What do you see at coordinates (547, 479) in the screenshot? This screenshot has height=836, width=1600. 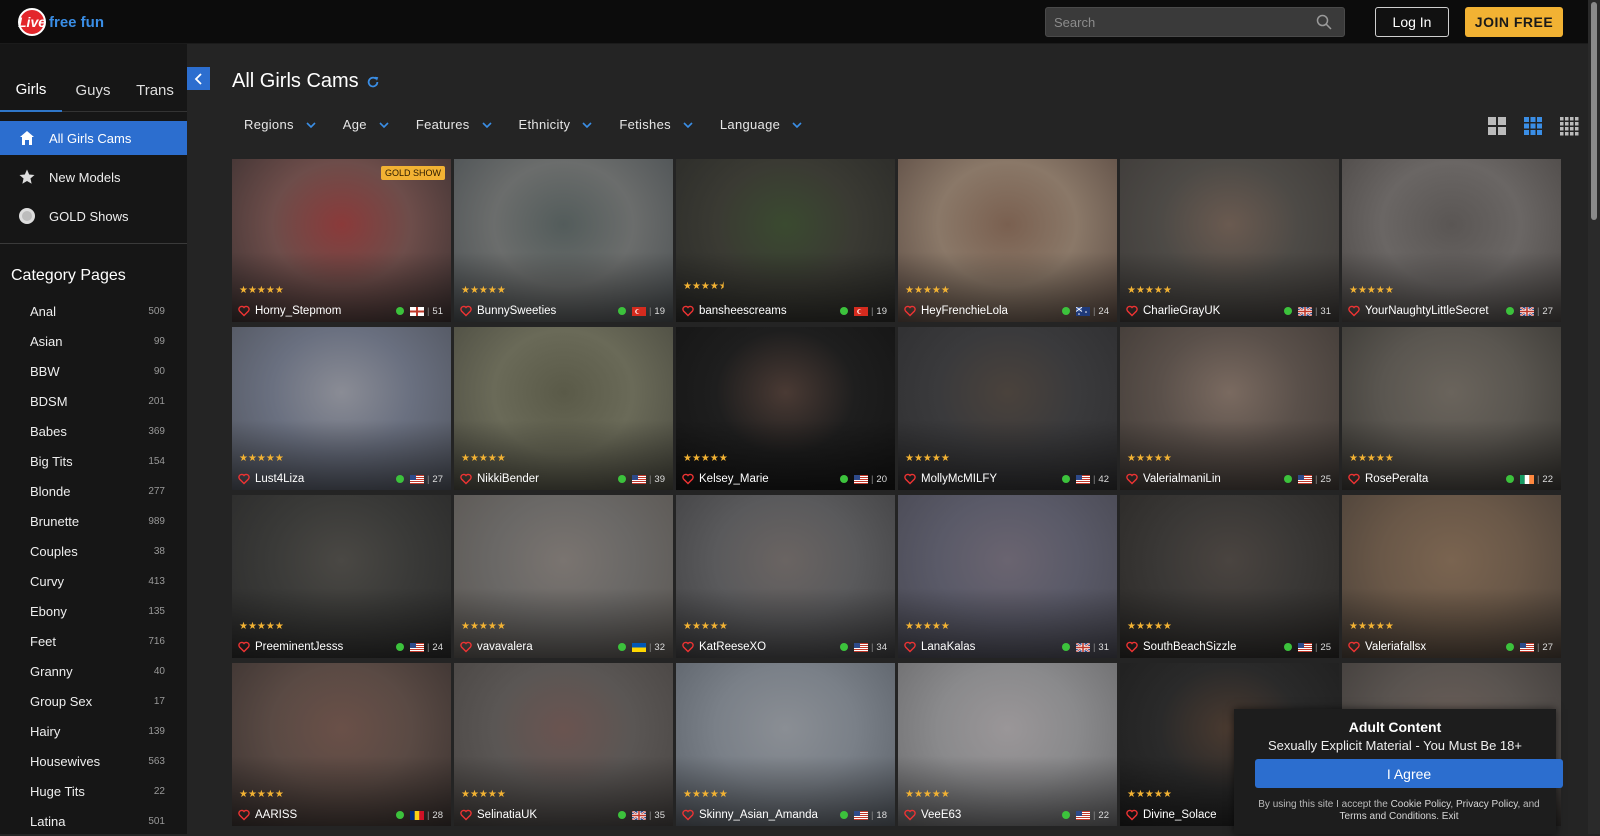 I see `model-name: NikkiBender` at bounding box center [547, 479].